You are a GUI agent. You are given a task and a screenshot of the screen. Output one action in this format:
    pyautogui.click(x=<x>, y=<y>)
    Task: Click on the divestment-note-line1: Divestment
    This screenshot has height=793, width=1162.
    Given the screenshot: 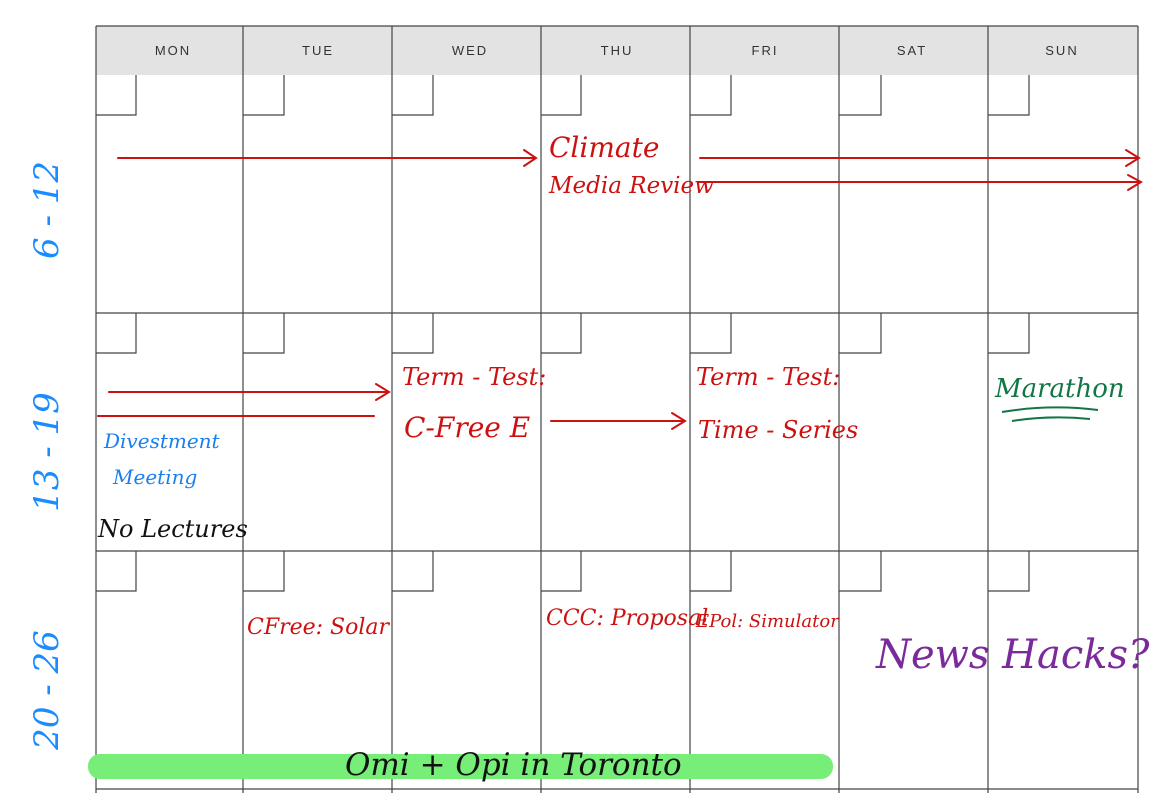 What is the action you would take?
    pyautogui.click(x=162, y=441)
    